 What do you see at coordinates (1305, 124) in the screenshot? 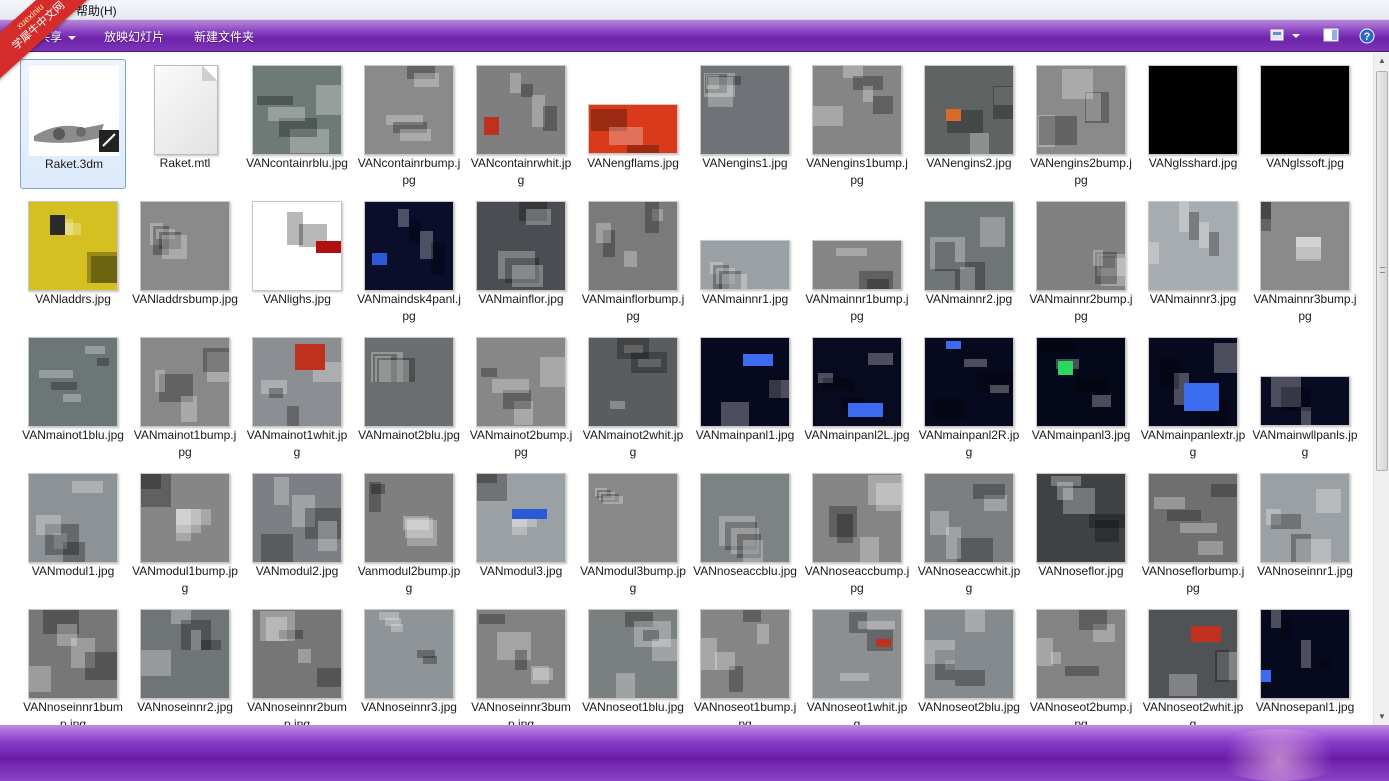
I see `file-item: VANglssoft.jpg` at bounding box center [1305, 124].